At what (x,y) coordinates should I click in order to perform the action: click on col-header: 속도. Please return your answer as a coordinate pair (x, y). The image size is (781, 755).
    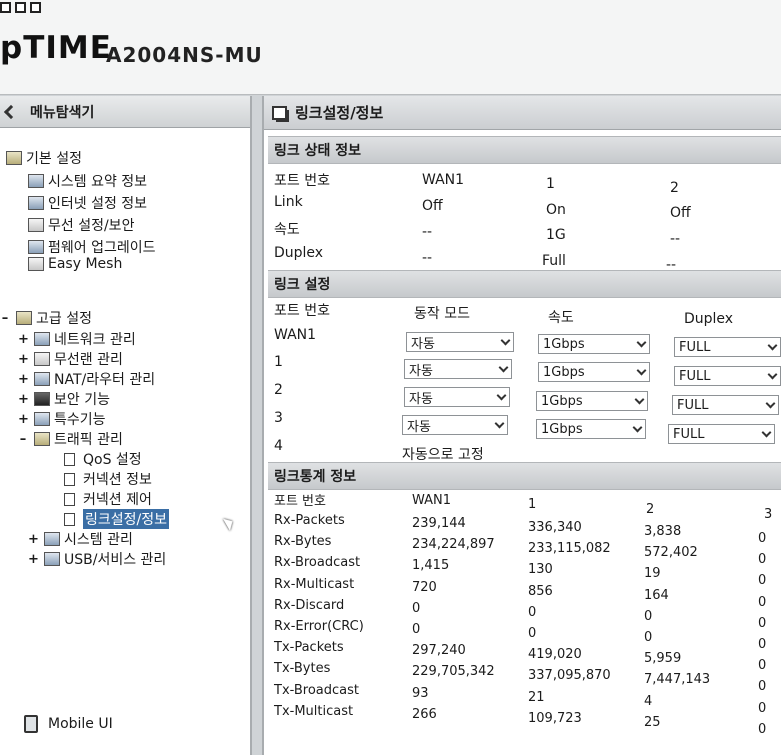
    Looking at the image, I should click on (561, 318).